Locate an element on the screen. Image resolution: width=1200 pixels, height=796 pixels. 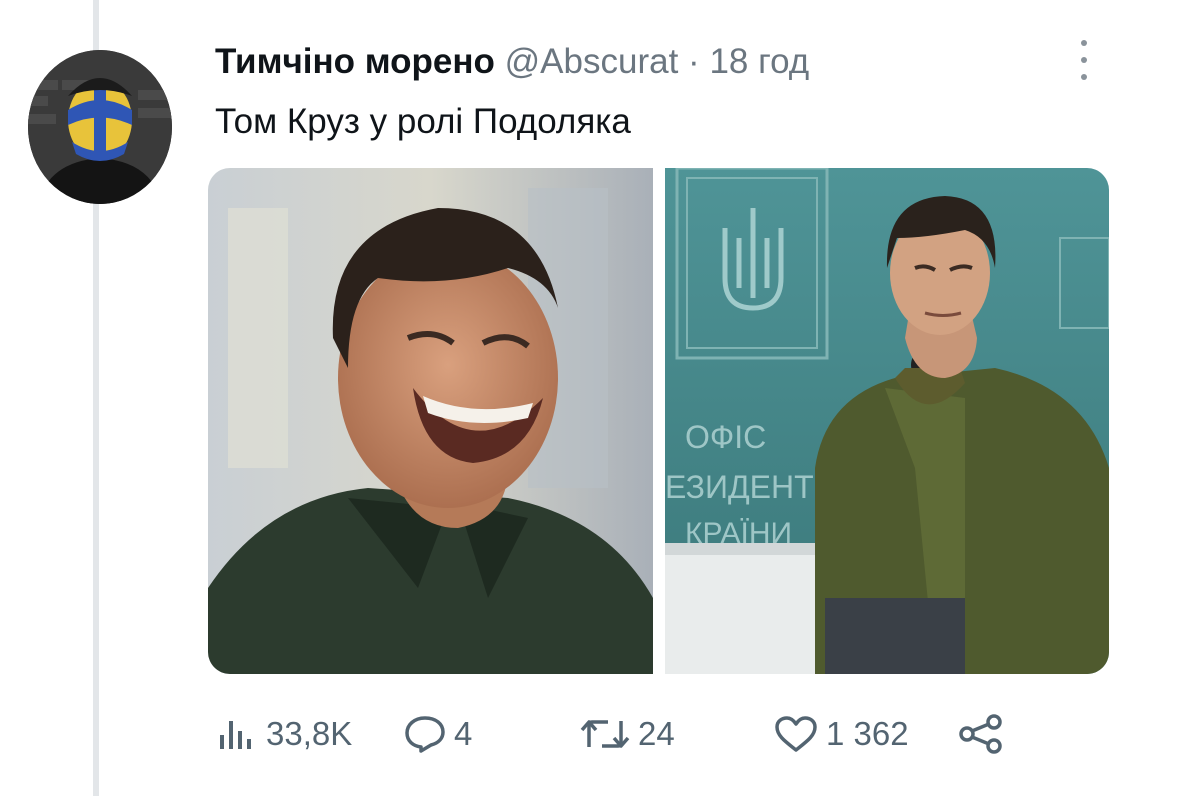
reply-count: 4 is located at coordinates (463, 733).